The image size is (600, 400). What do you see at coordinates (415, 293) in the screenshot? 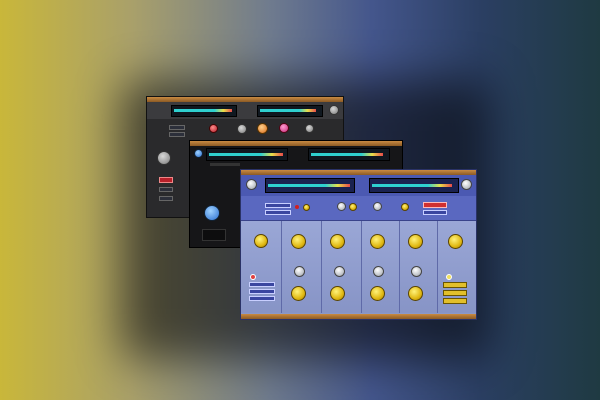
I see `band-5-gain-knob` at bounding box center [415, 293].